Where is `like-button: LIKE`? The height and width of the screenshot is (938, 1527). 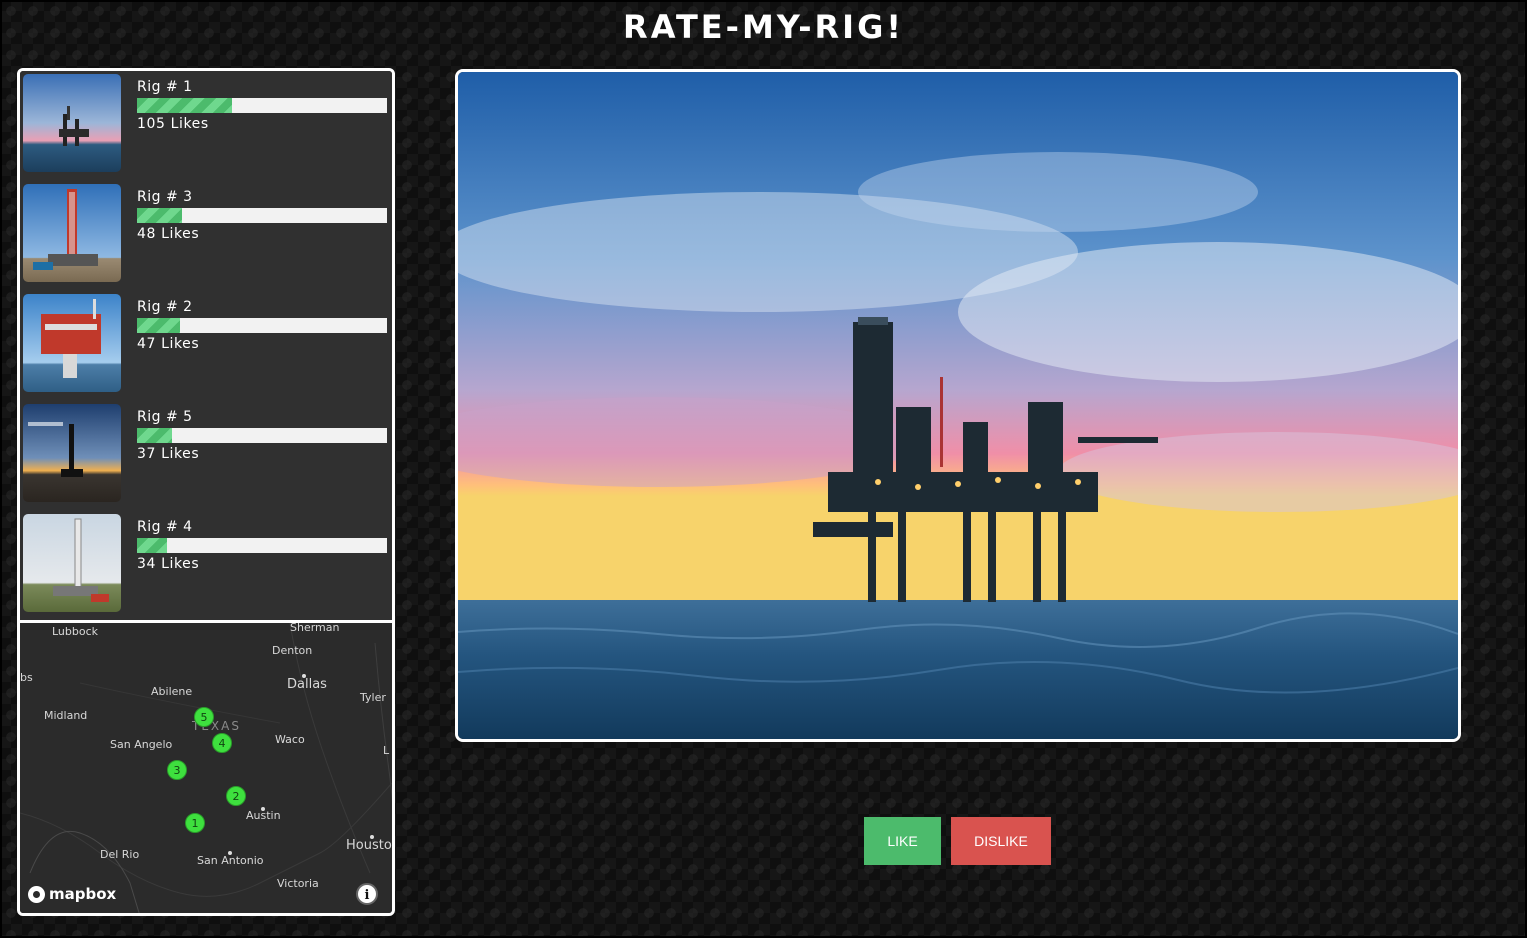 like-button: LIKE is located at coordinates (902, 841).